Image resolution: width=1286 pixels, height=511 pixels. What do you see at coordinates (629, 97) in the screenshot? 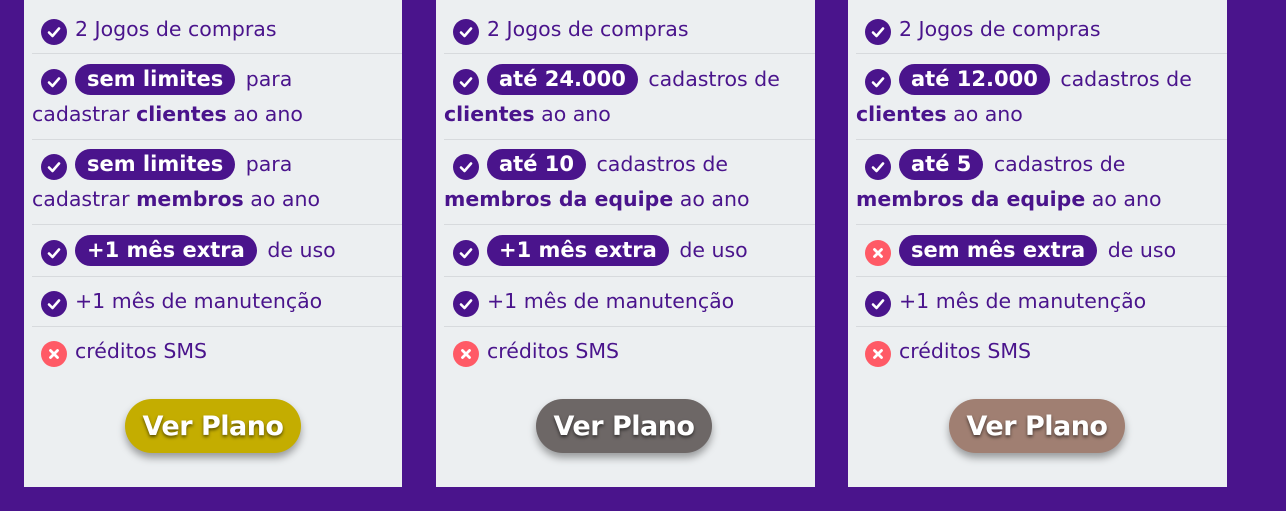
I see `feature-clients: até 24.000 cadastros de clientes ao ano` at bounding box center [629, 97].